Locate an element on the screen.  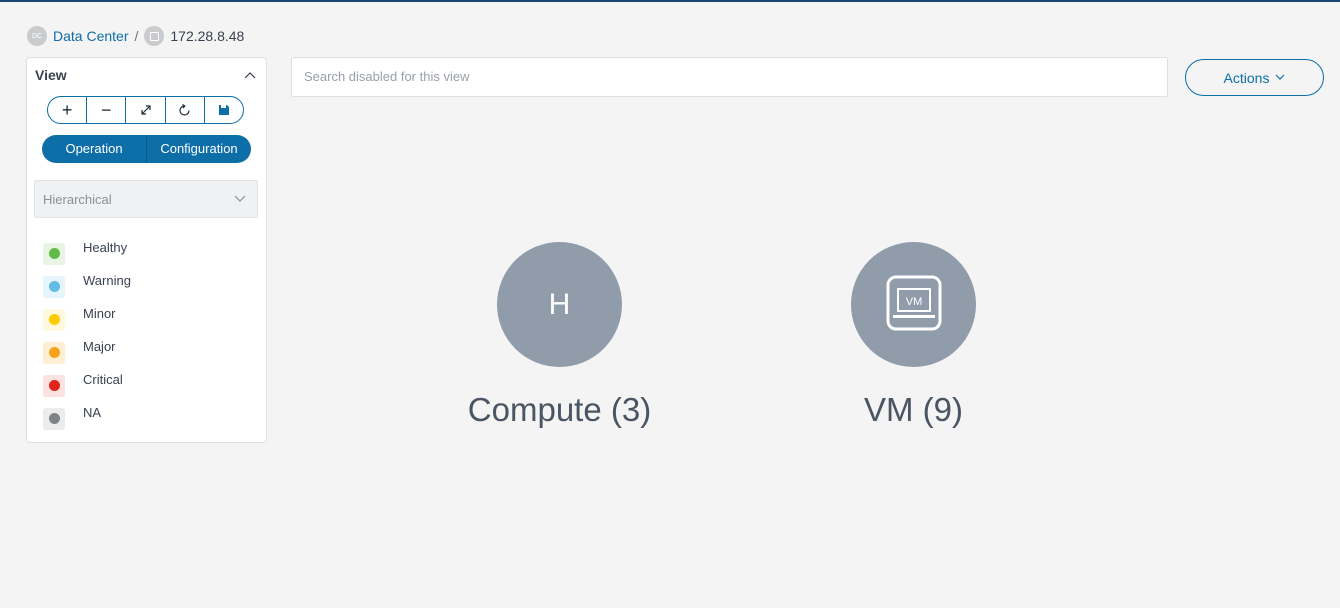
layout-select-value: Hierarchical is located at coordinates (77, 199).